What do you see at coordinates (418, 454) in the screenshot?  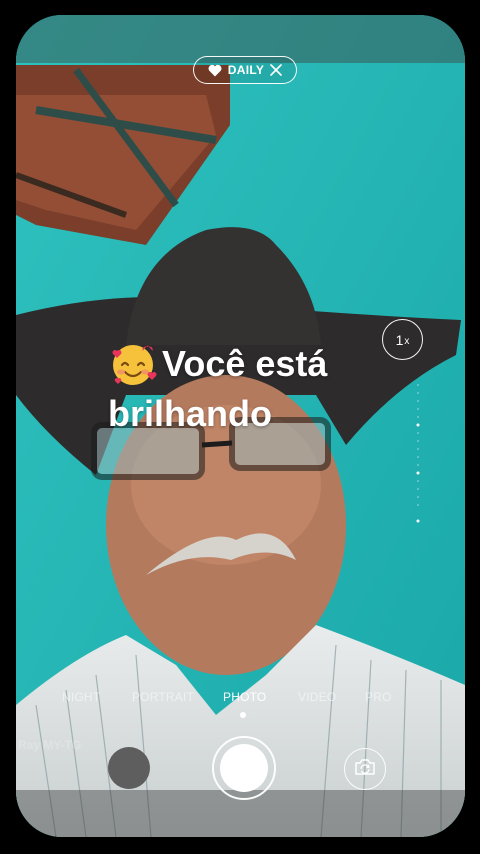 I see `zoom-scale` at bounding box center [418, 454].